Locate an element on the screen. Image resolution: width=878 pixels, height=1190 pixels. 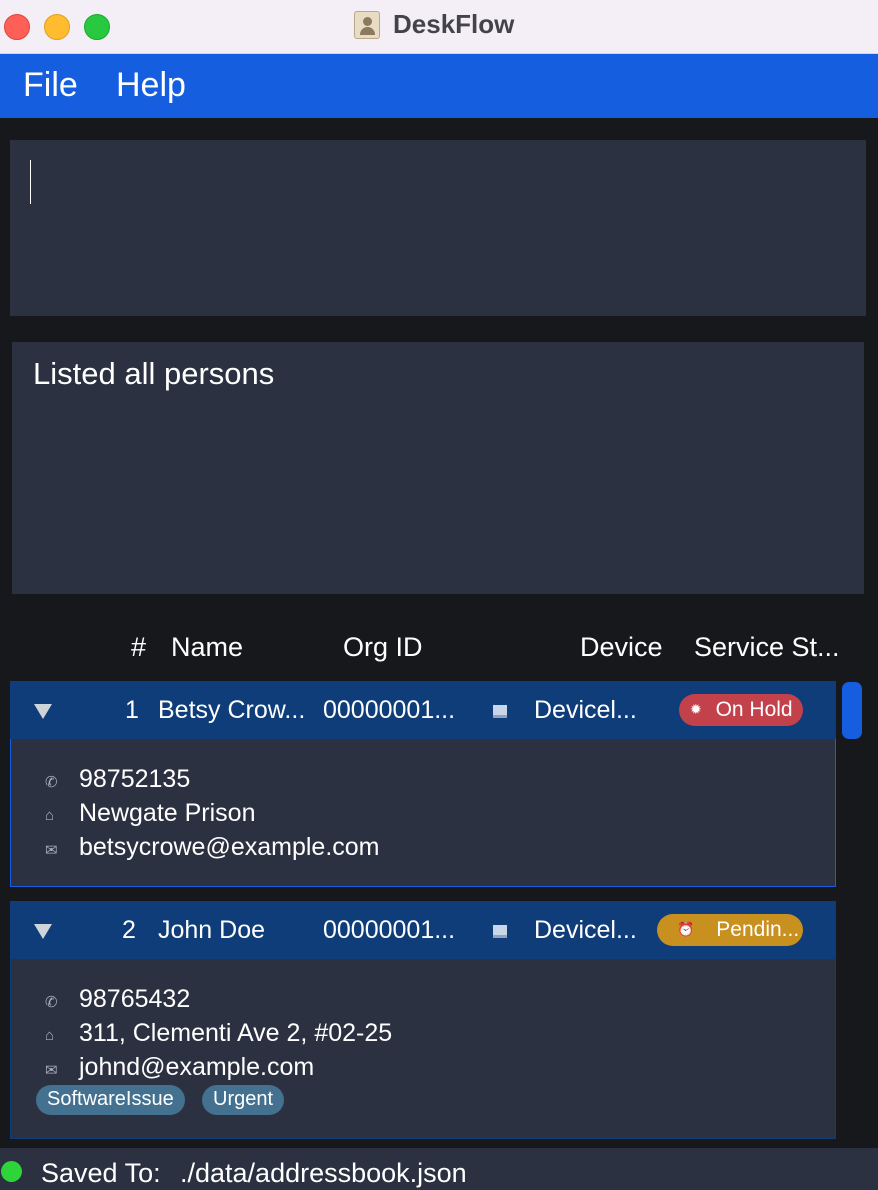
status-badge-label: On Hold is located at coordinates (754, 709).